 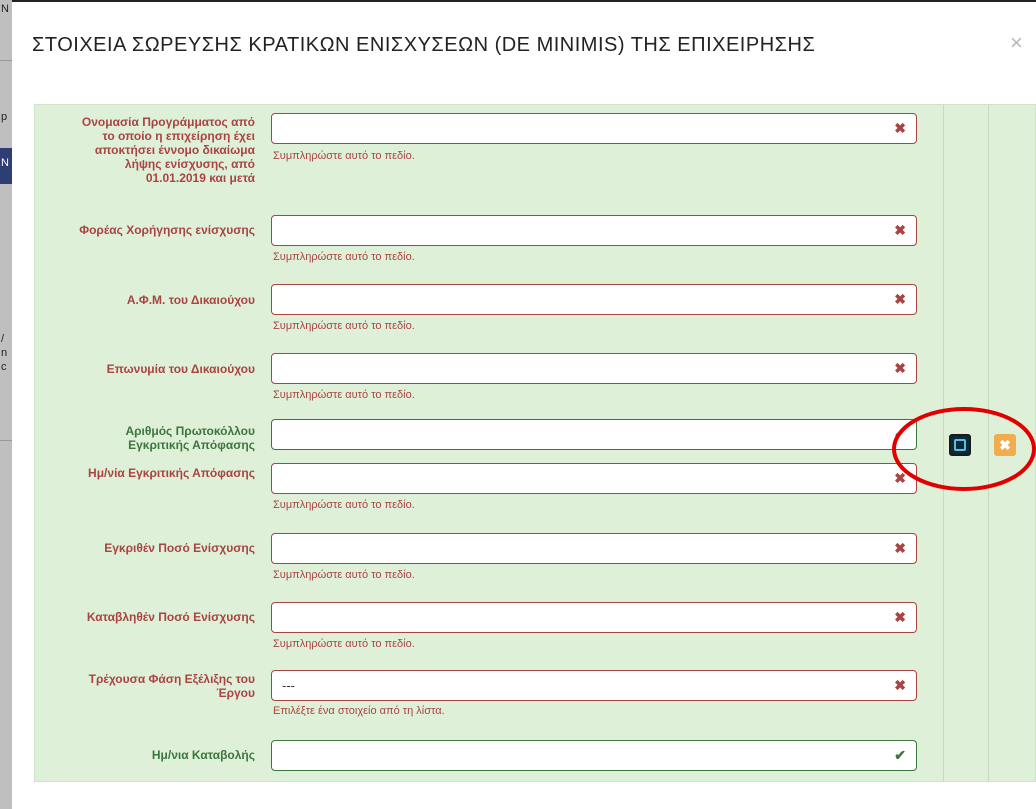 I want to click on bg-text: n, so click(x=4, y=353).